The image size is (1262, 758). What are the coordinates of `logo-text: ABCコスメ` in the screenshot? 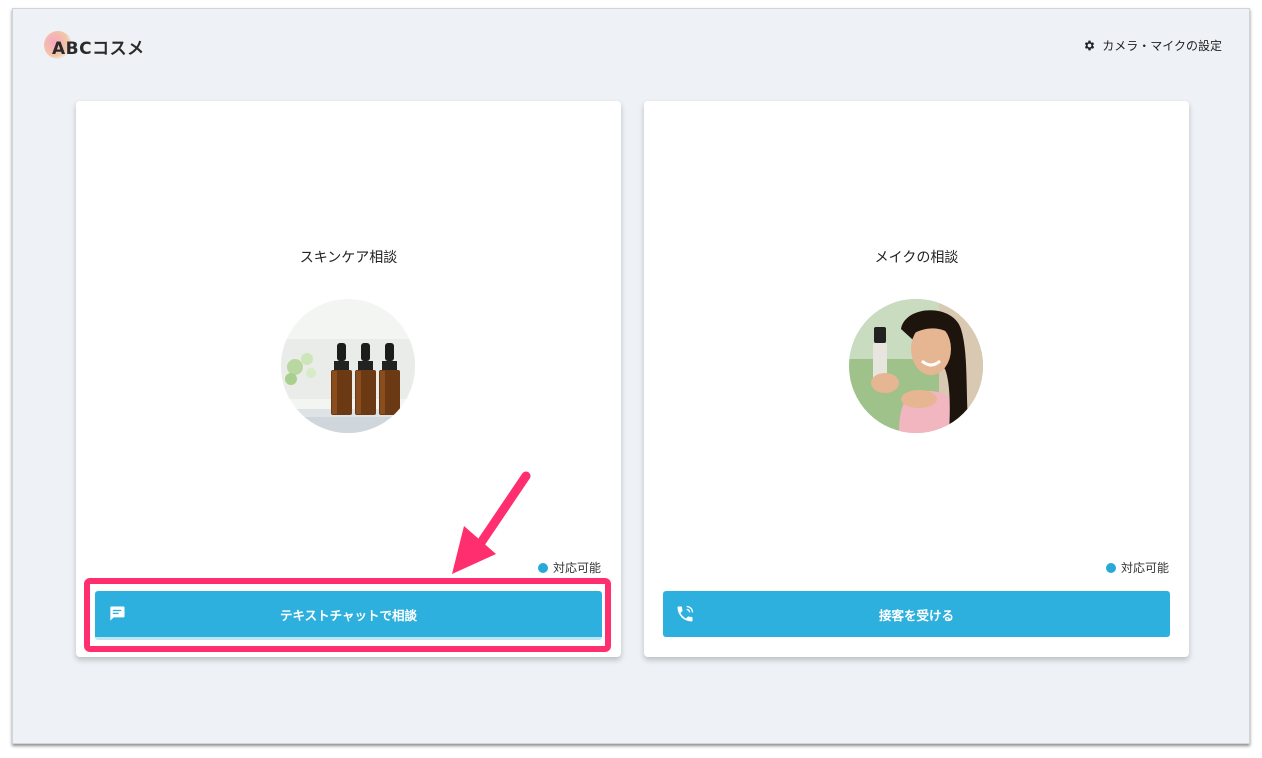 It's located at (98, 48).